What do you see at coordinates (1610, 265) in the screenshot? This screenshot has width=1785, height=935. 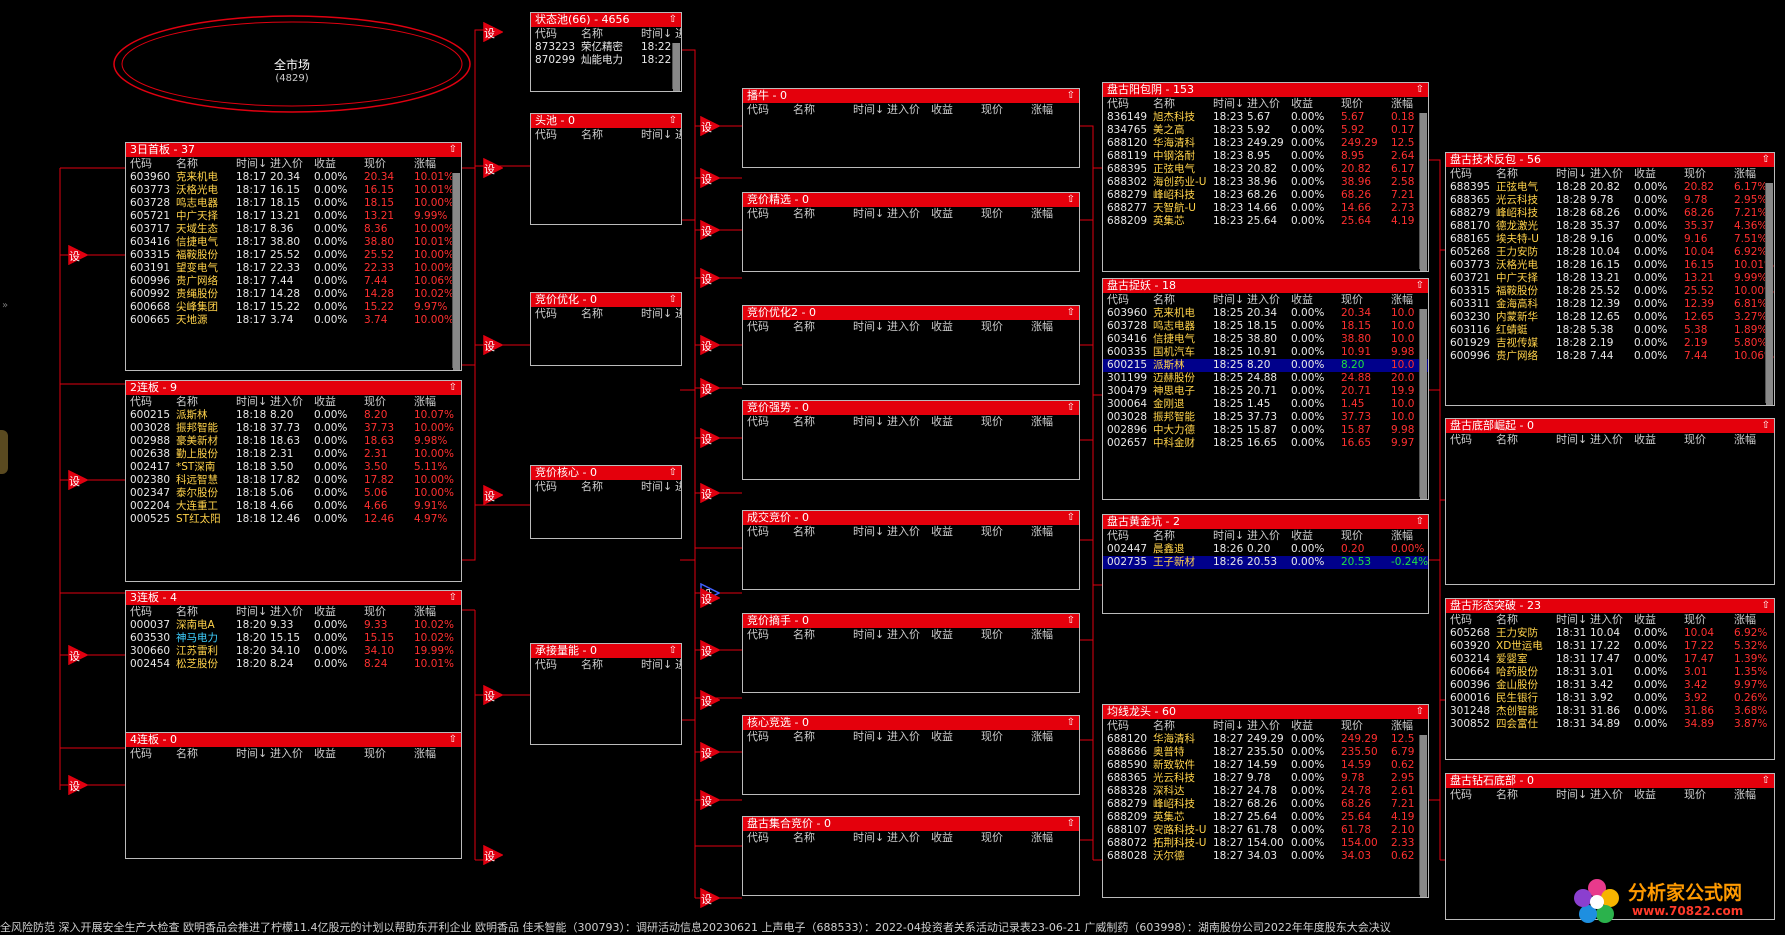 I see `table-row: 603773 沃格光电 18:28 16.15 0.00% 16.15 10.01%` at bounding box center [1610, 265].